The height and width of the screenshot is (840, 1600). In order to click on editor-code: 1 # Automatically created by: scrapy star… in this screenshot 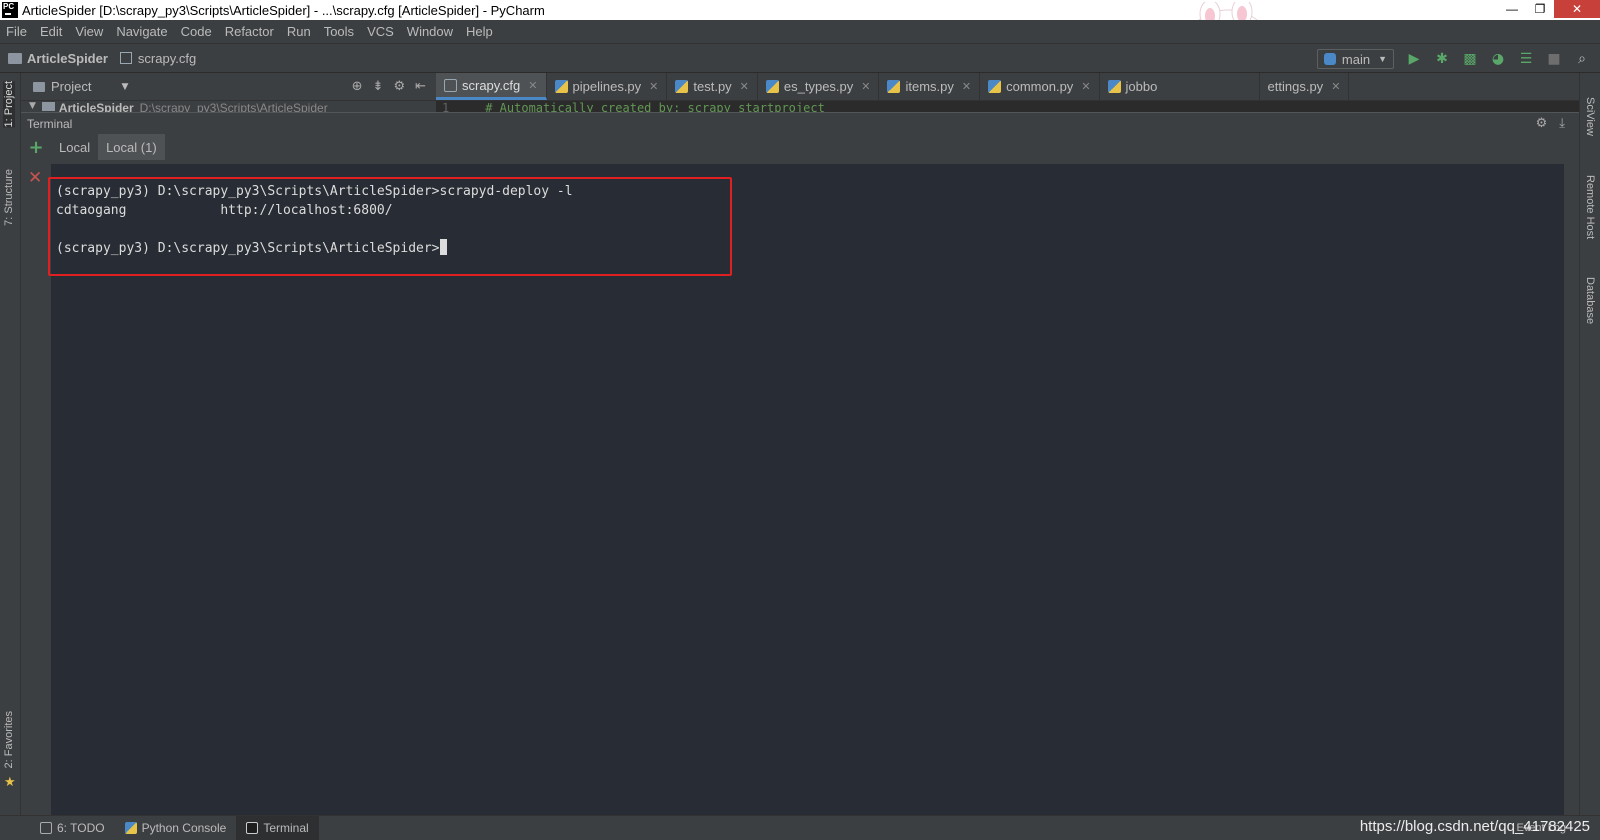, I will do `click(1007, 106)`.